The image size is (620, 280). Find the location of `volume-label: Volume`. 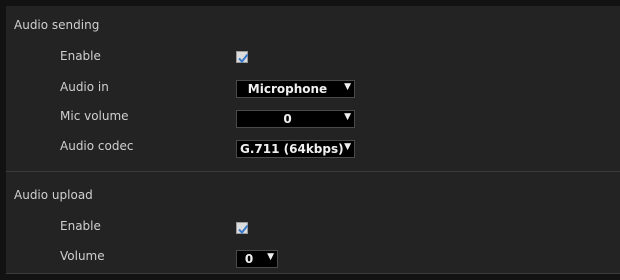

volume-label: Volume is located at coordinates (82, 256).